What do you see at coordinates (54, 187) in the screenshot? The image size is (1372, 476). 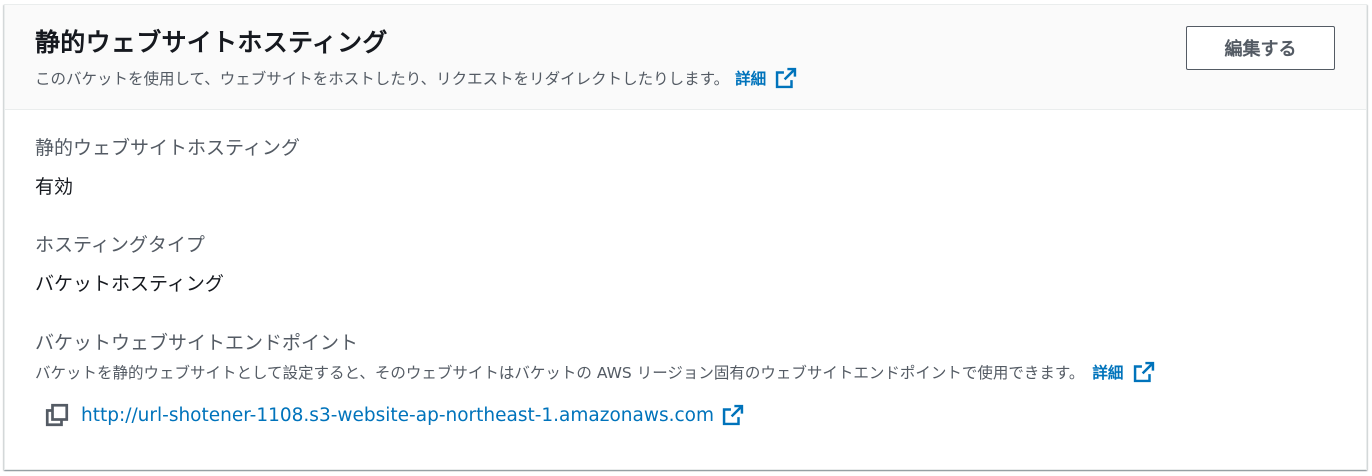 I see `hosting-value: 有効` at bounding box center [54, 187].